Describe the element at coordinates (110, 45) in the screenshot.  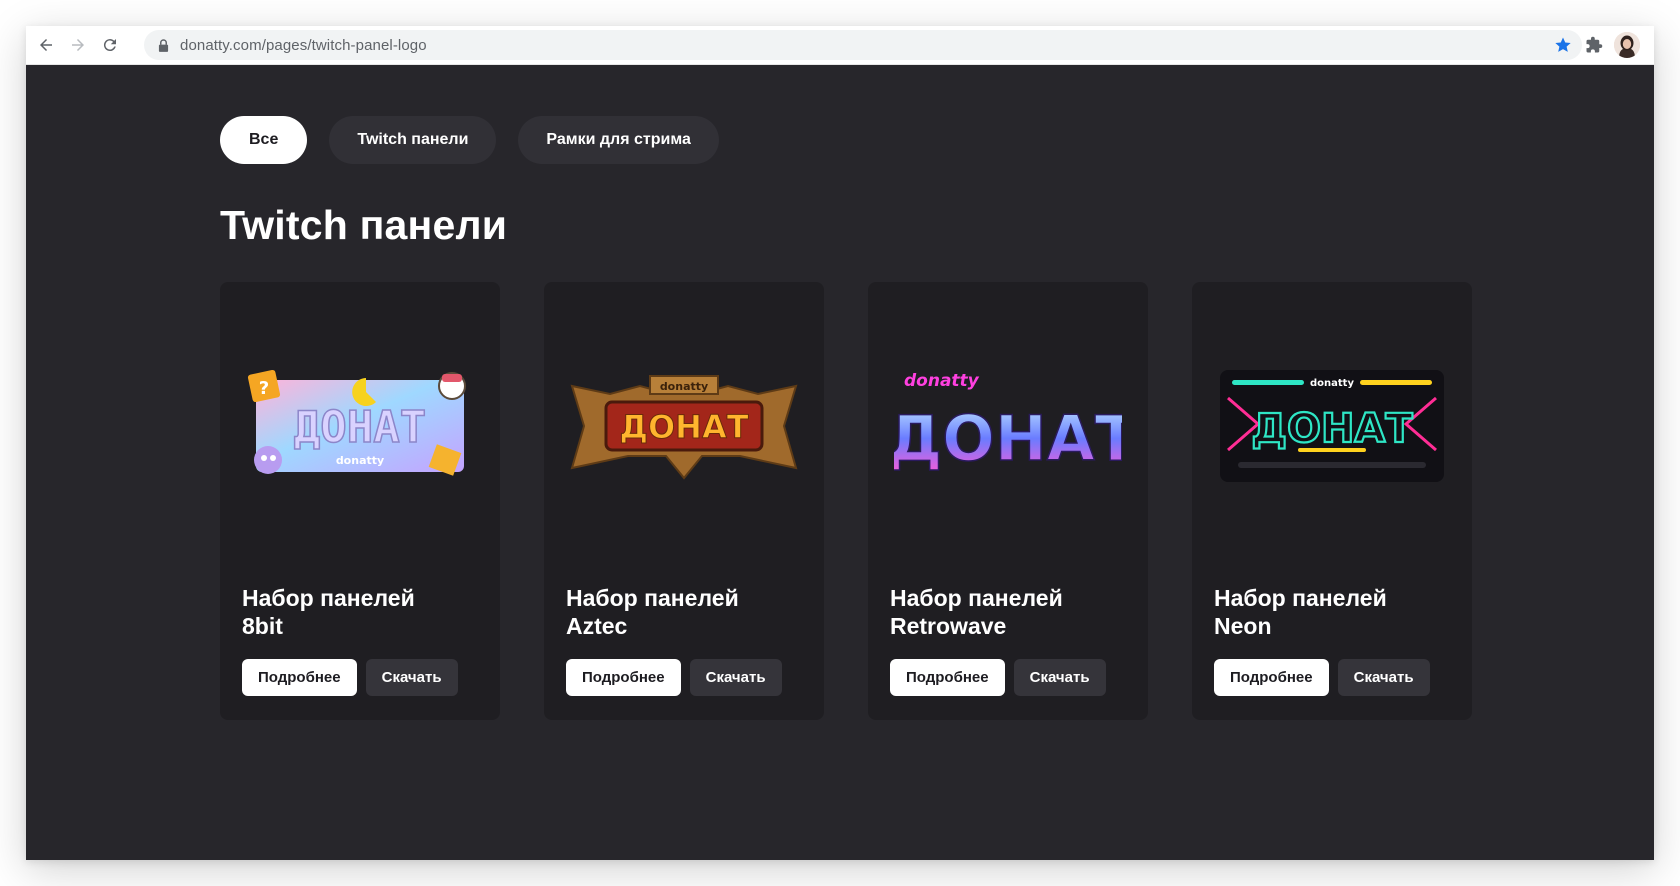
I see `reload-icon` at that location.